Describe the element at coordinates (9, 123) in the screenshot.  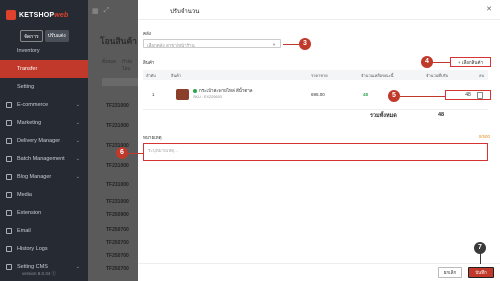
I see `megaphone-icon` at that location.